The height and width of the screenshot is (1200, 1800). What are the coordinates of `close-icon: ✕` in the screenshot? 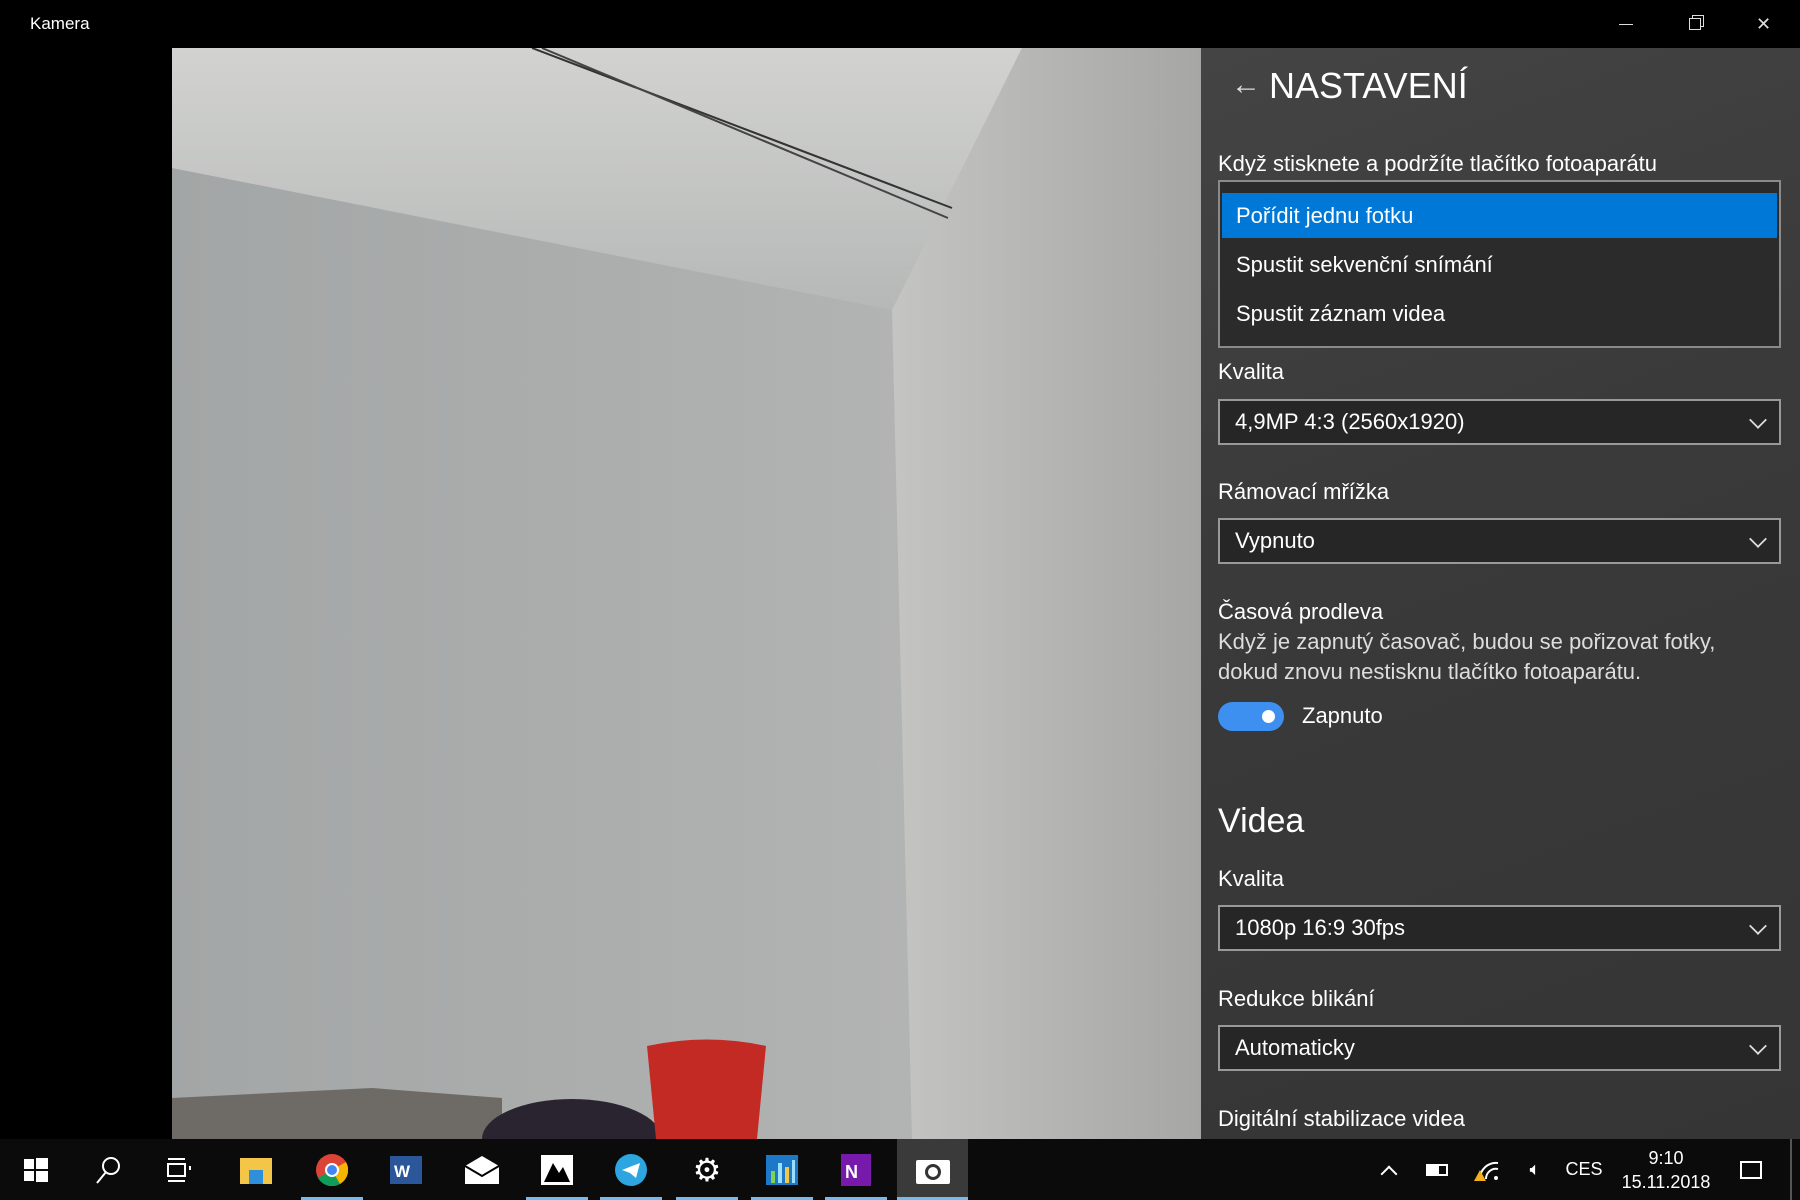 It's located at (1763, 23).